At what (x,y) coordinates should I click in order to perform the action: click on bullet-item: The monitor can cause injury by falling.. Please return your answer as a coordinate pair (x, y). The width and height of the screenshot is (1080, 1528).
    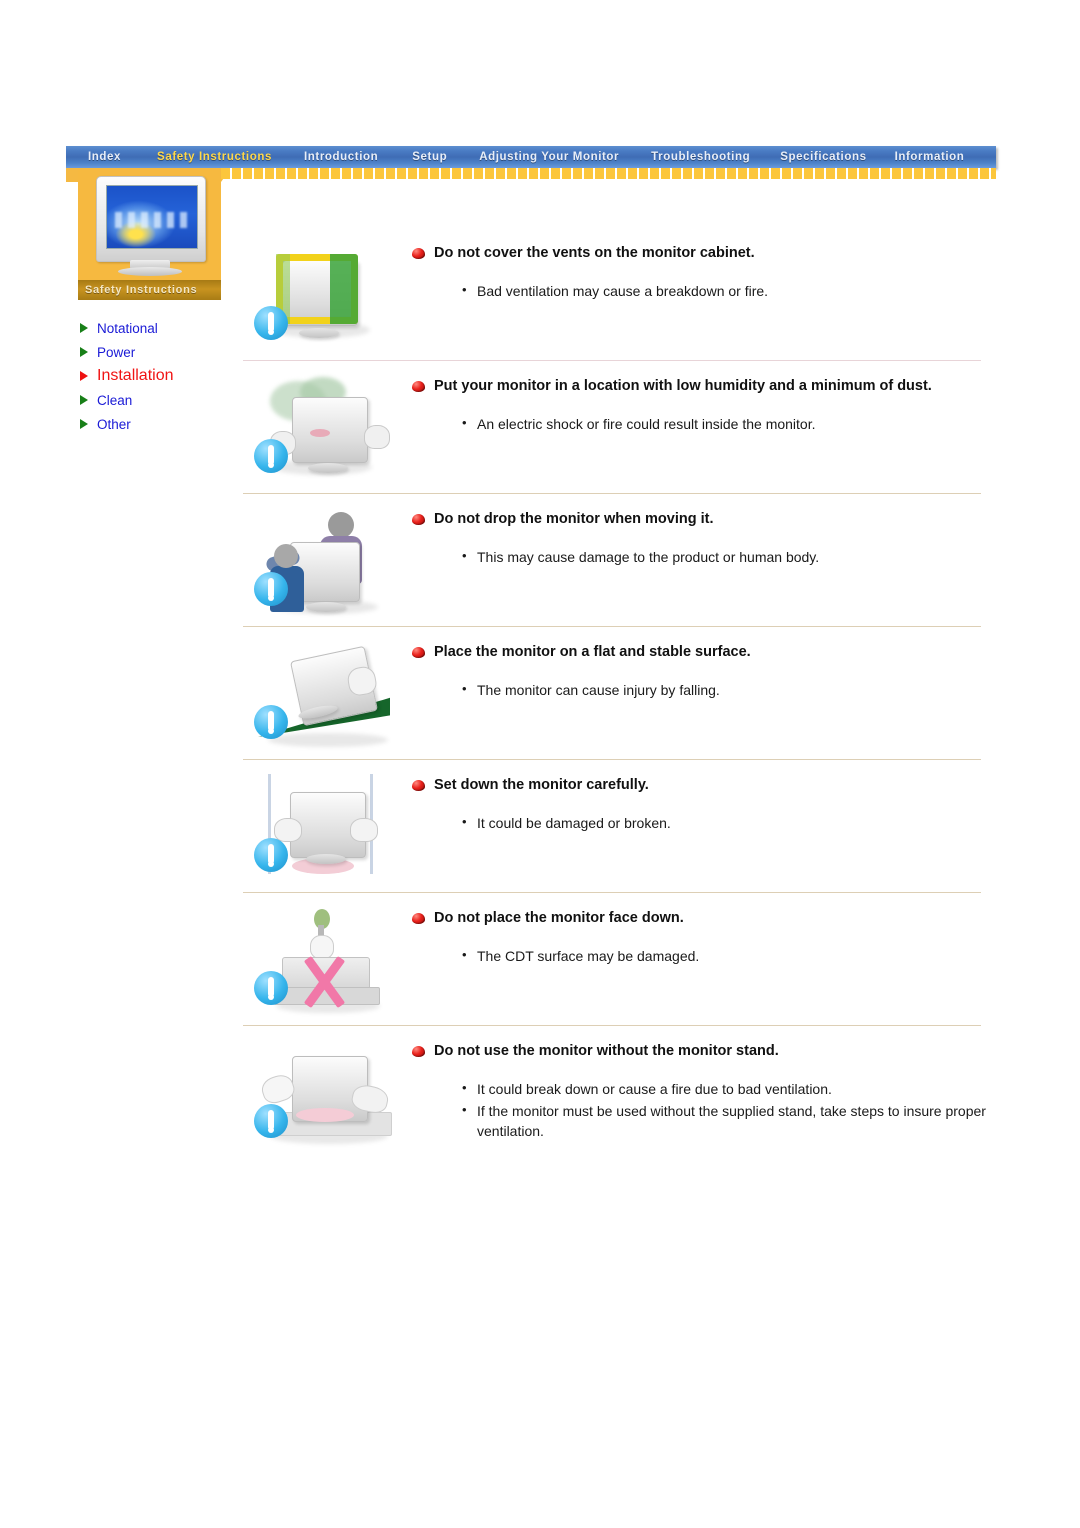
    Looking at the image, I should click on (729, 689).